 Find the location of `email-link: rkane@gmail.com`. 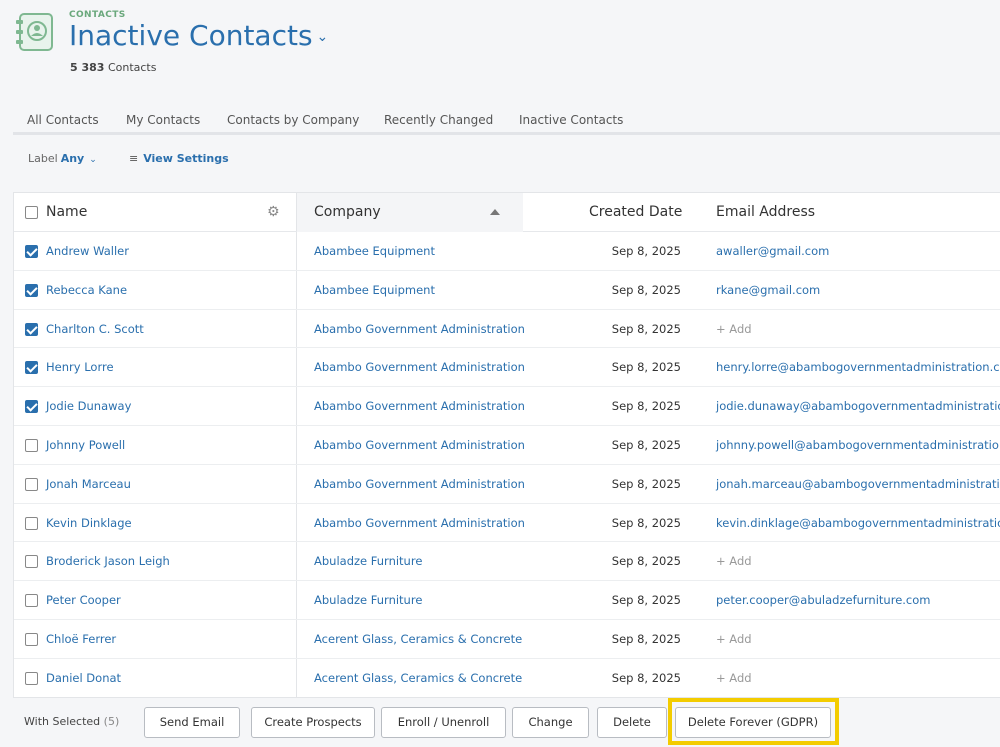

email-link: rkane@gmail.com is located at coordinates (768, 290).